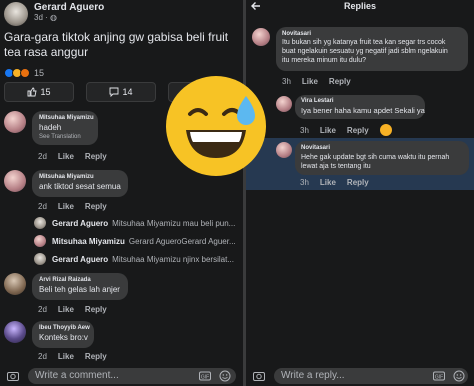  I want to click on comment-text: ank tiktod sesat semua, so click(80, 186).